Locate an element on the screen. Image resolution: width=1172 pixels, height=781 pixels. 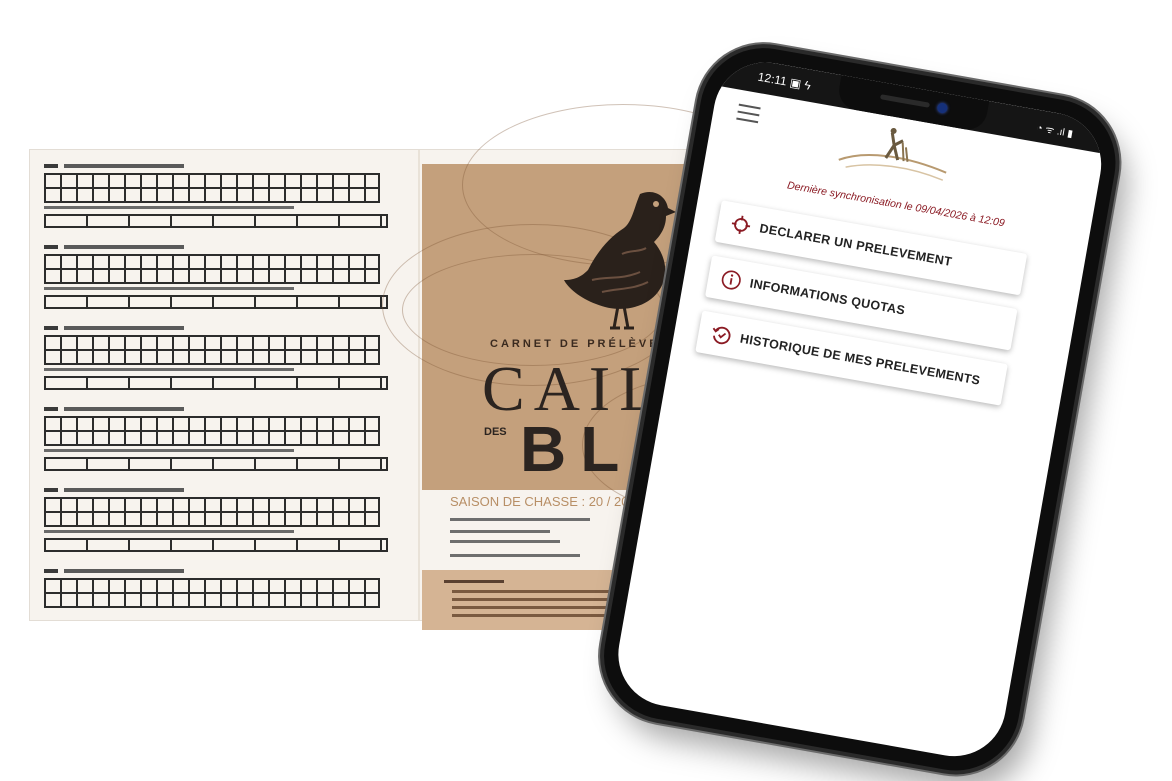
hunter-logo-icon is located at coordinates (892, 154).